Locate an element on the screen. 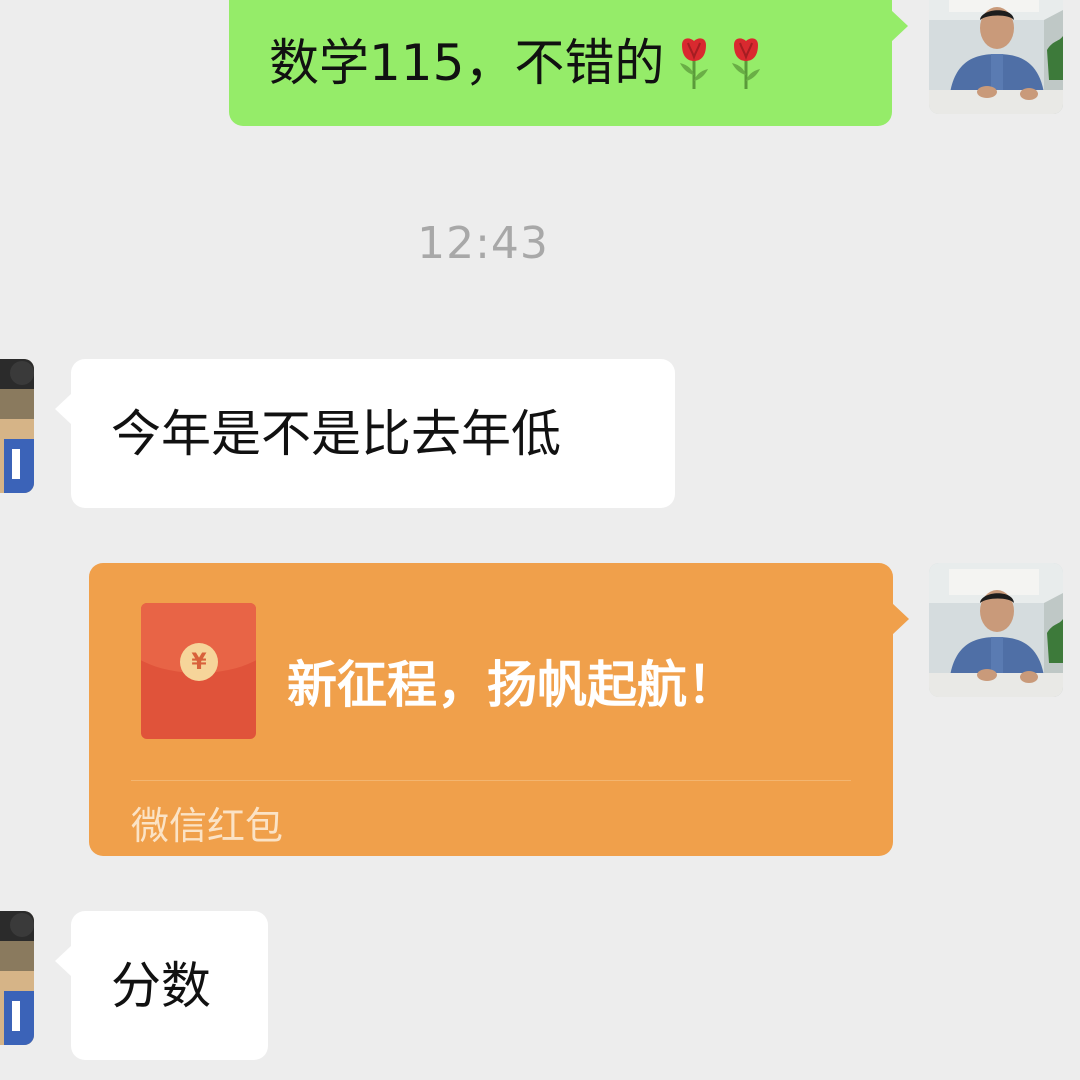  red-packet-icon: ¥ is located at coordinates (198, 671).